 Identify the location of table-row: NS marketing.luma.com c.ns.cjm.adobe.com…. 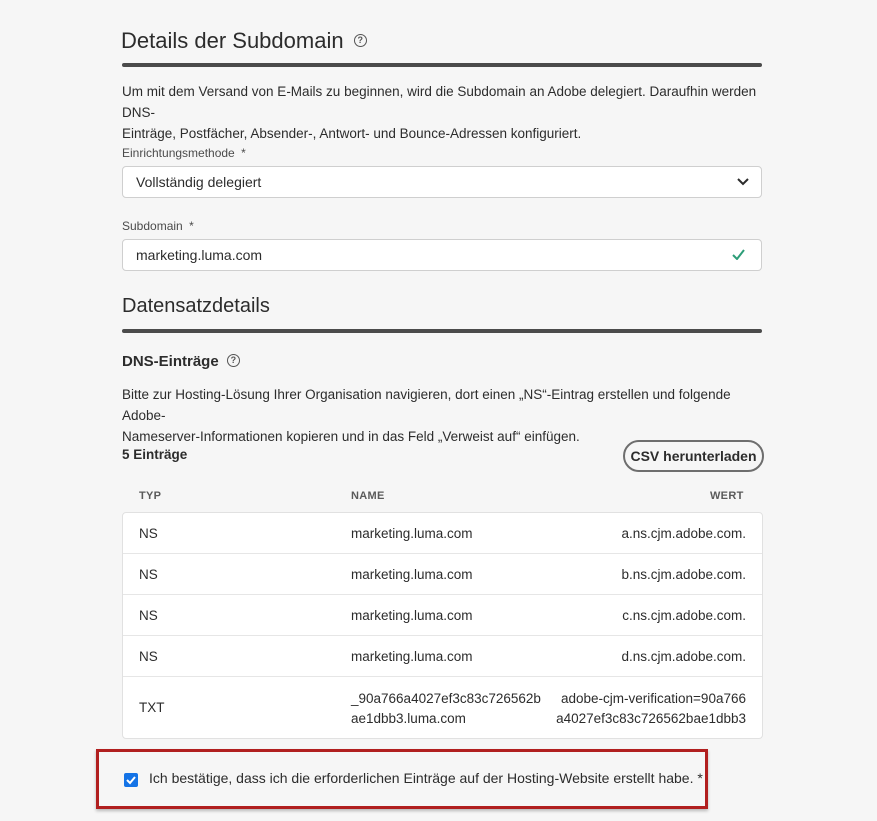
(442, 615).